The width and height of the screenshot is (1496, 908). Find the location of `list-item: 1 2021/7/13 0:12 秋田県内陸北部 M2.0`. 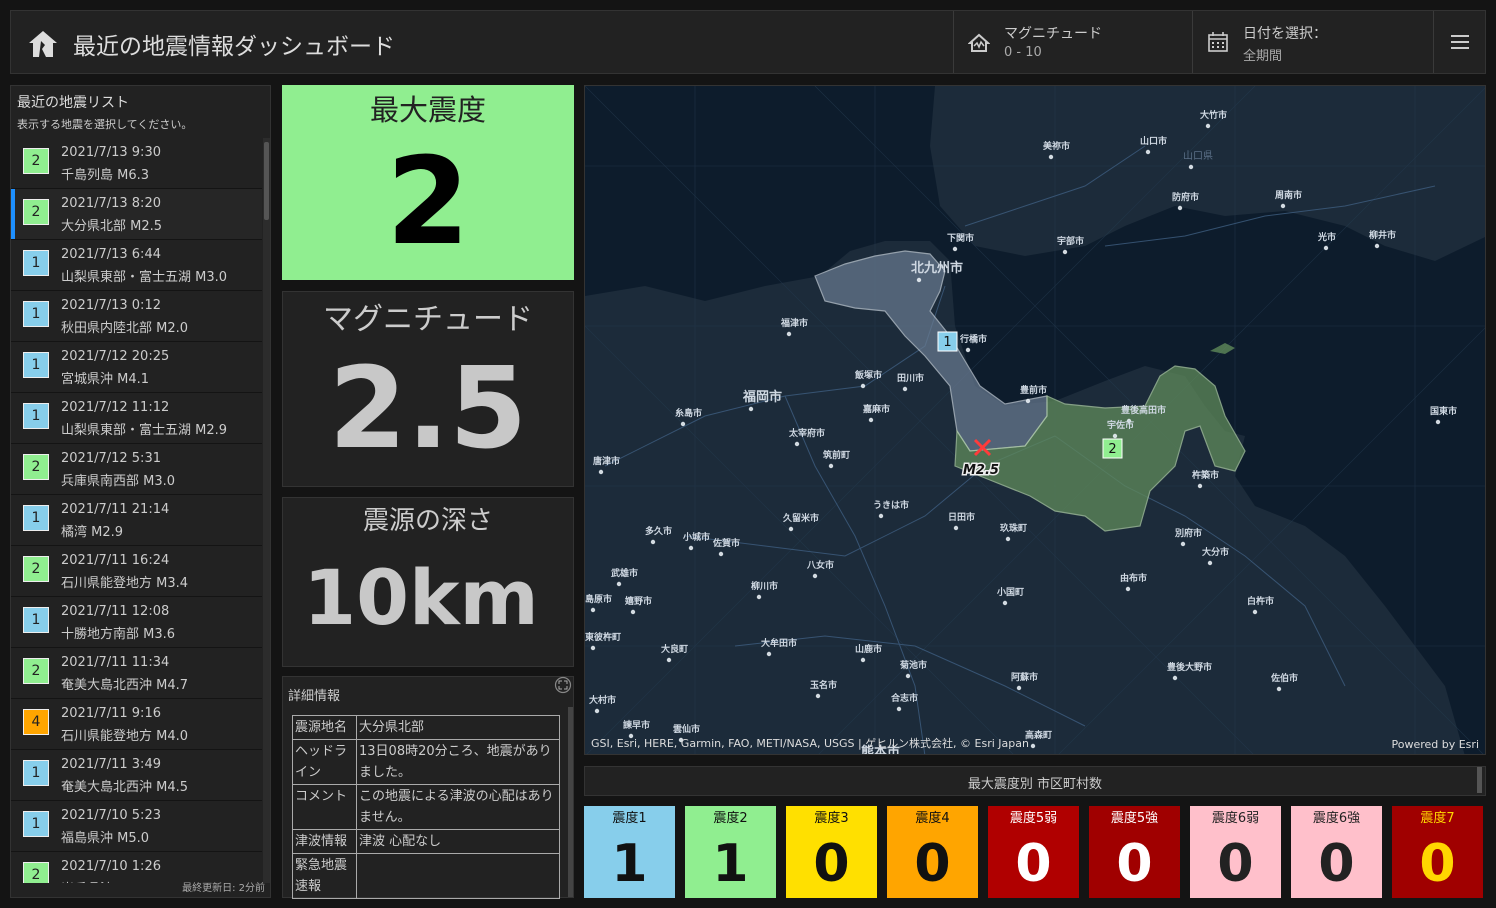

list-item: 1 2021/7/13 0:12 秋田県内陸北部 M2.0 is located at coordinates (136, 316).